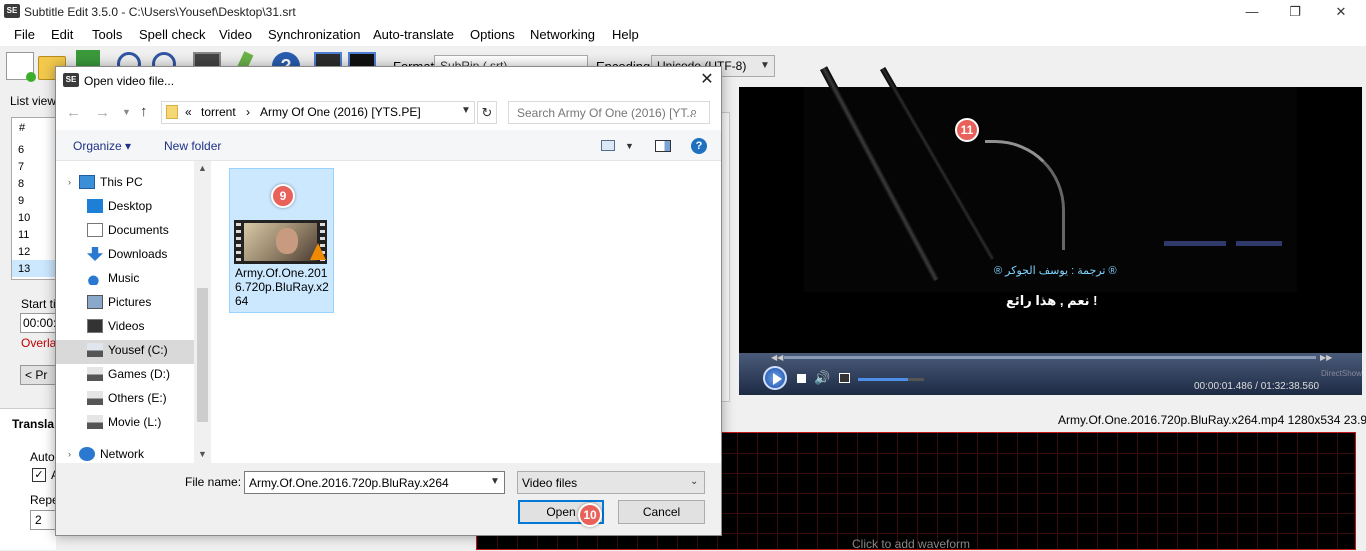 This screenshot has width=1366, height=551. Describe the element at coordinates (24, 218) in the screenshot. I see `list-row-number: 10` at that location.